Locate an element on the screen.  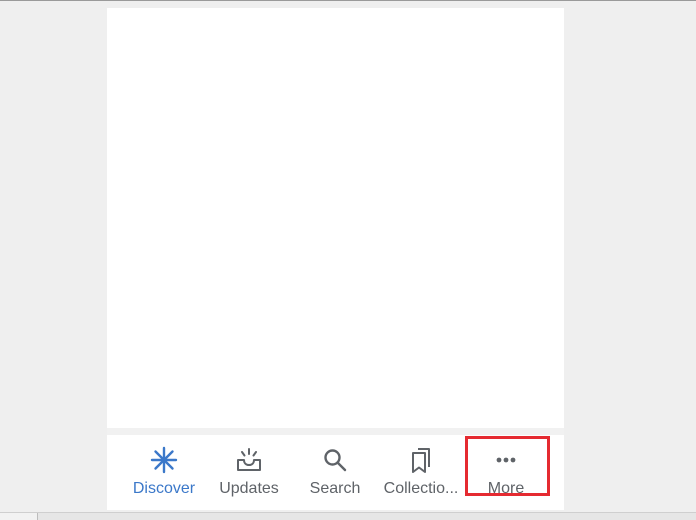
nav-item-discover: Discover is located at coordinates (164, 472).